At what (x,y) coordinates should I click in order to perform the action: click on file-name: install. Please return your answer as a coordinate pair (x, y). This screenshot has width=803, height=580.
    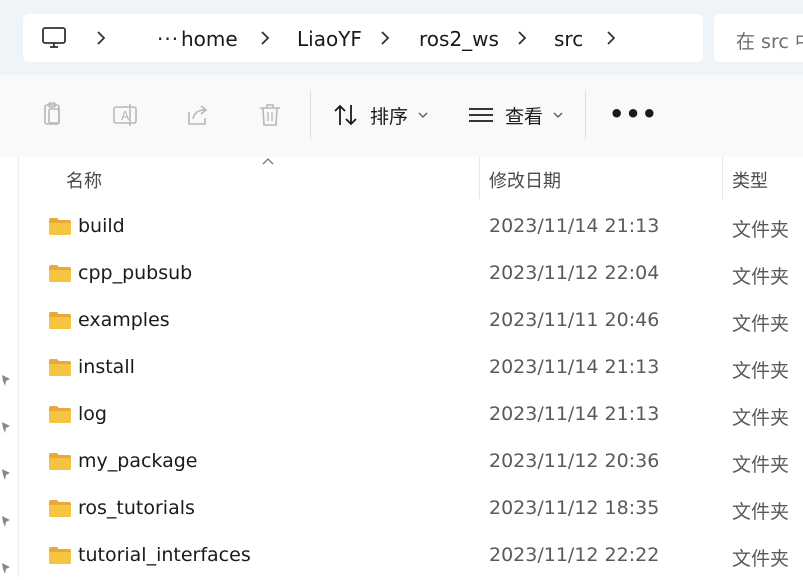
    Looking at the image, I should click on (106, 367).